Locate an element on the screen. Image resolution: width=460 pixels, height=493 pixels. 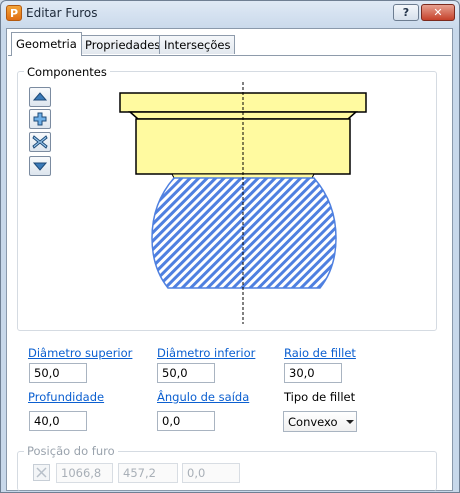
close-button: ✕ is located at coordinates (438, 12).